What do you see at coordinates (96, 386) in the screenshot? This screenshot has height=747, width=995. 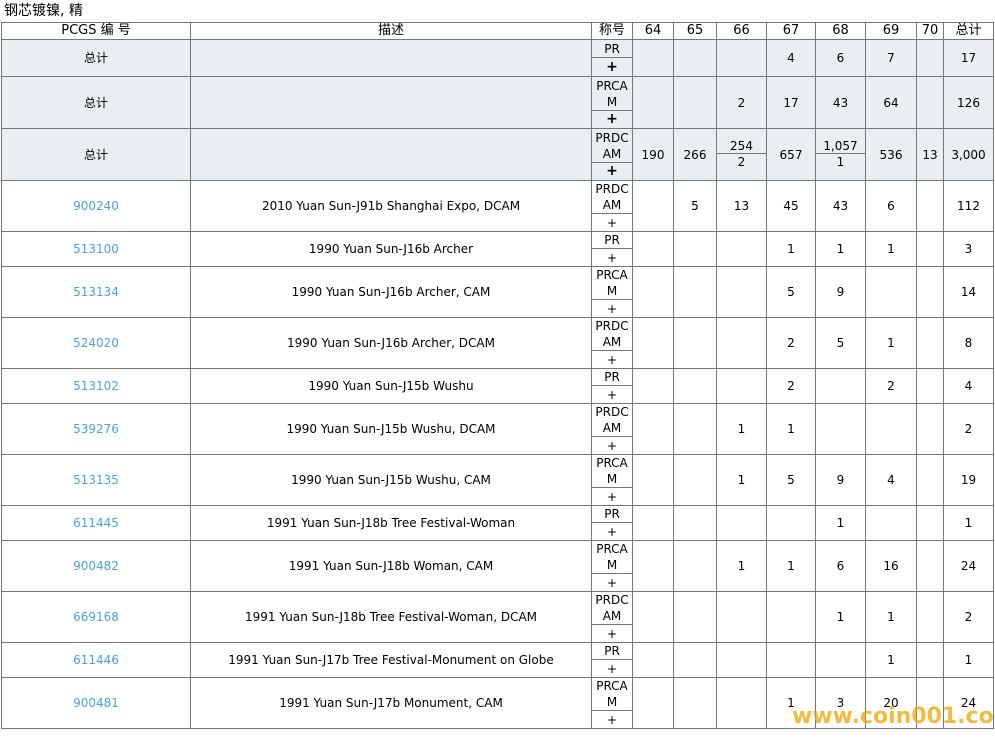 I see `pcgs-number-link: 513102` at bounding box center [96, 386].